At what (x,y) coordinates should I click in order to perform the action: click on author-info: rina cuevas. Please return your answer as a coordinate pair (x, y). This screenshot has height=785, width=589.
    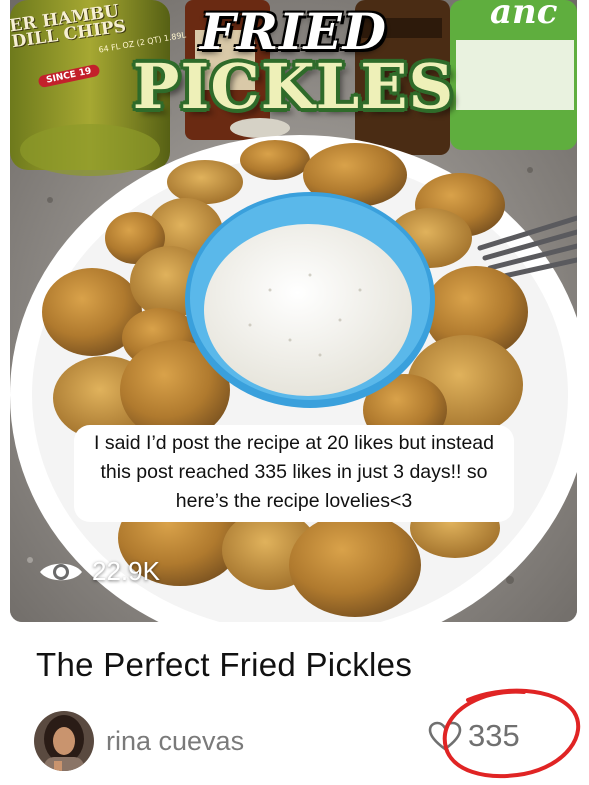
    Looking at the image, I should click on (139, 741).